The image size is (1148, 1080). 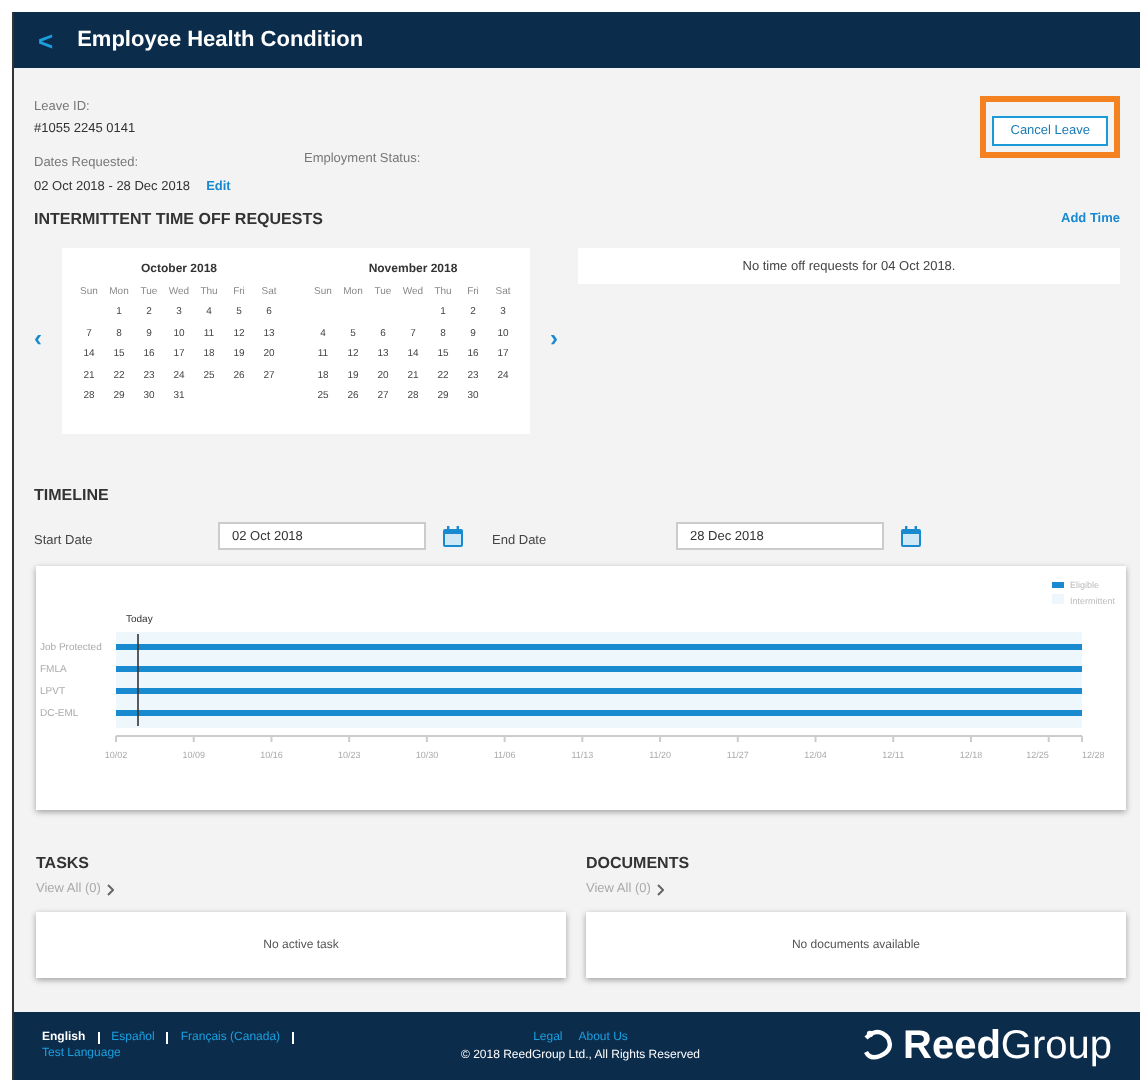 I want to click on legend-swatch-icon, so click(x=1058, y=585).